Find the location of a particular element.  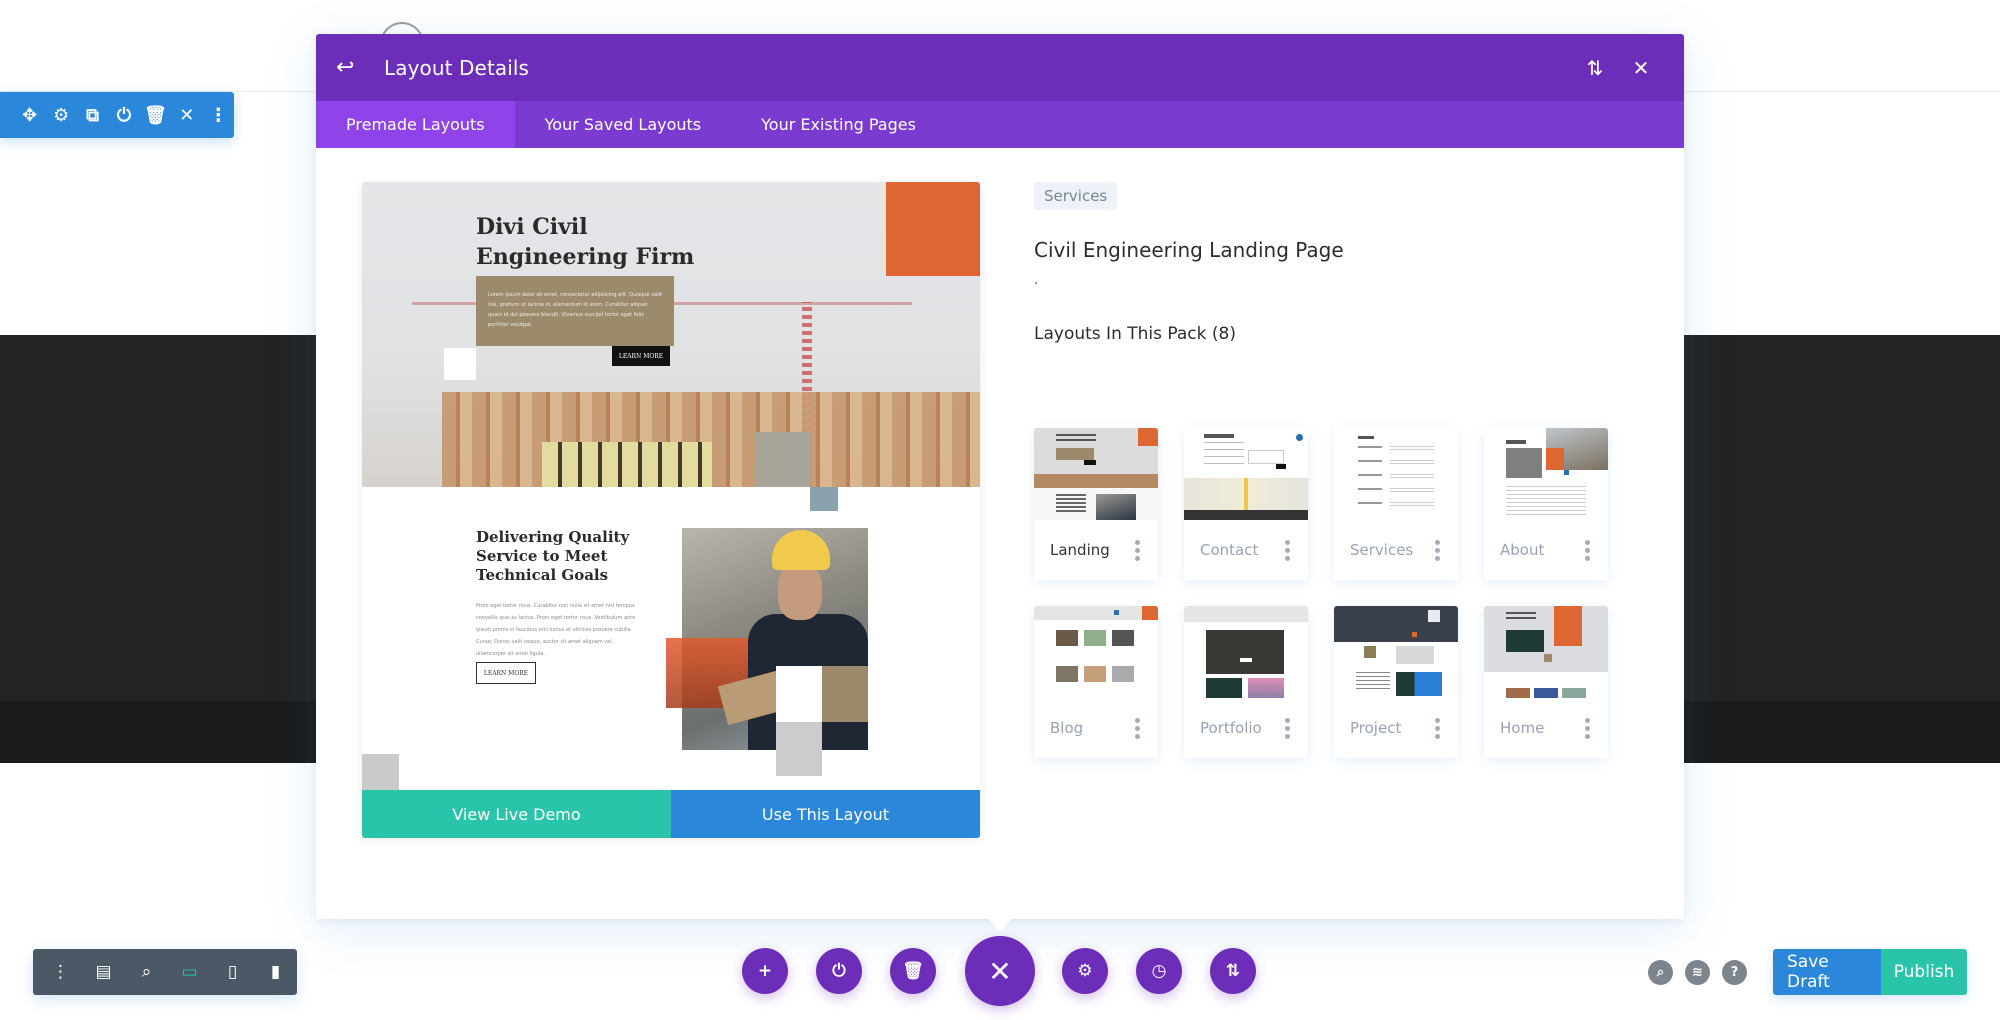

building-image is located at coordinates (711, 439).